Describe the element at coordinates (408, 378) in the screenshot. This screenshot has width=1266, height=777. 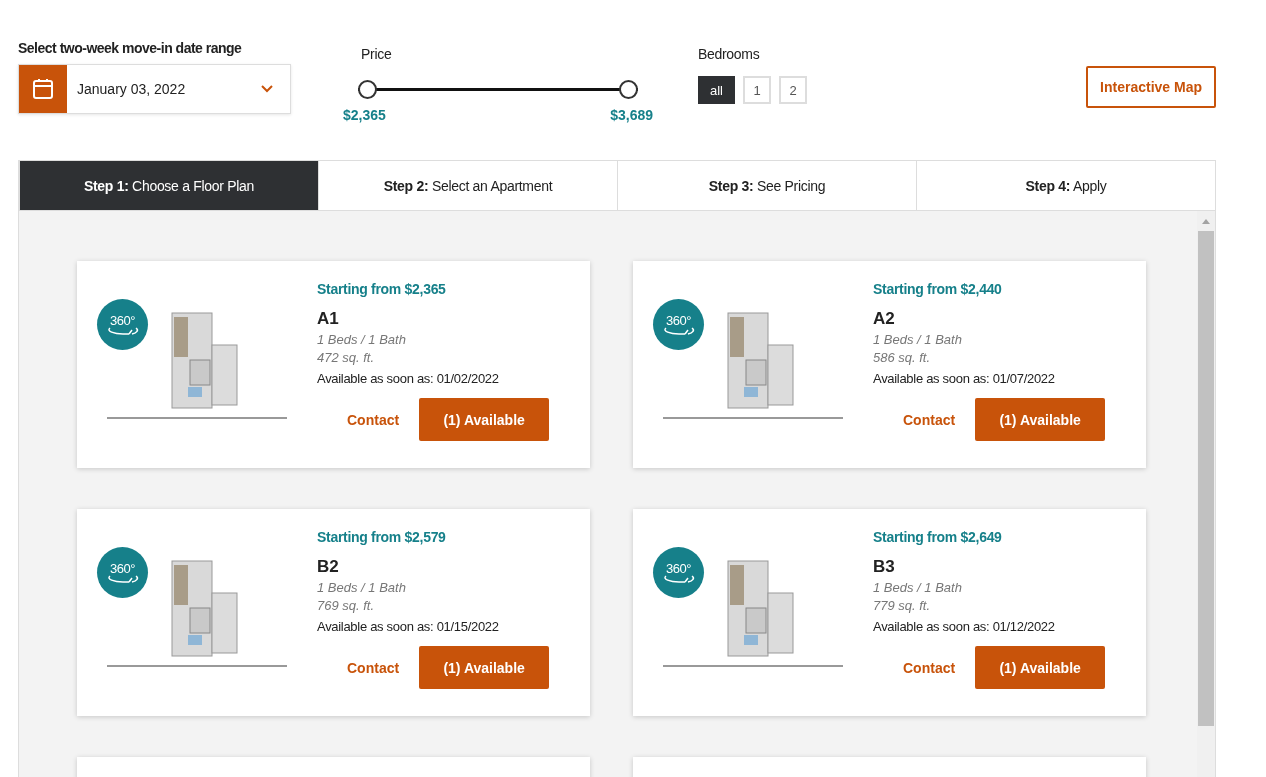
I see `availability-date: Available as soon as: 01/02/2022` at that location.